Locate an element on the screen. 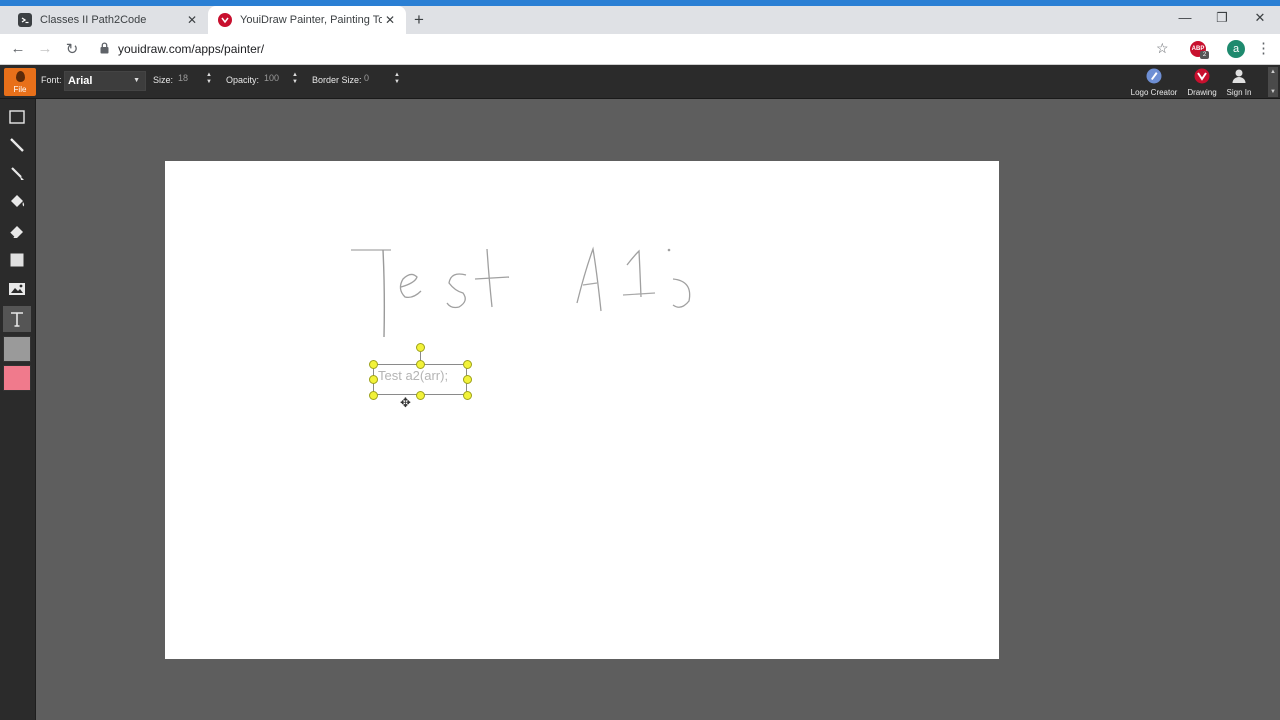 Image resolution: width=1280 pixels, height=720 pixels. size-spinner: ▲ ▼ is located at coordinates (209, 79).